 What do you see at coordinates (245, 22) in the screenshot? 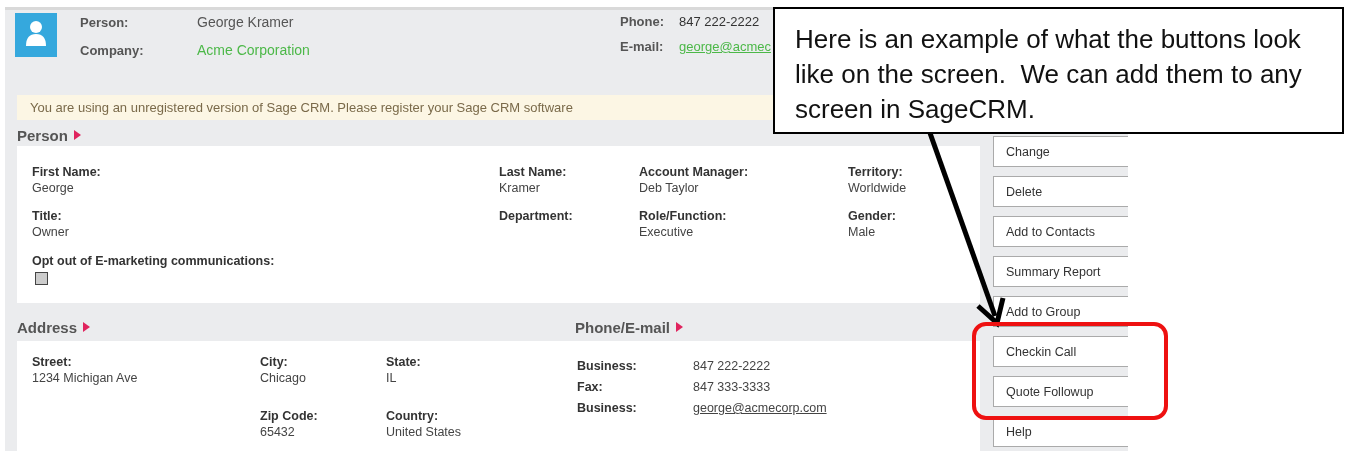
I see `field-value: George Kramer` at bounding box center [245, 22].